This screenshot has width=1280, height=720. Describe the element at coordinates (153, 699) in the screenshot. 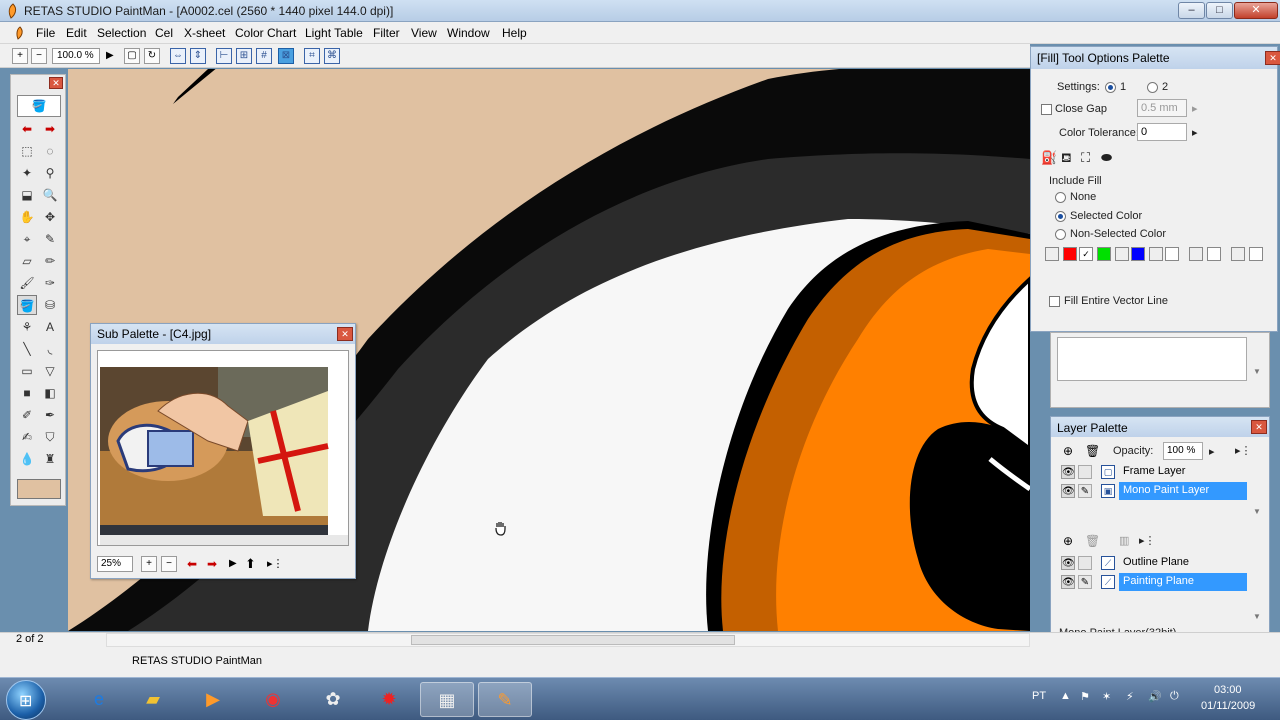

I see `explorer-taskbar-icon: ▰` at that location.